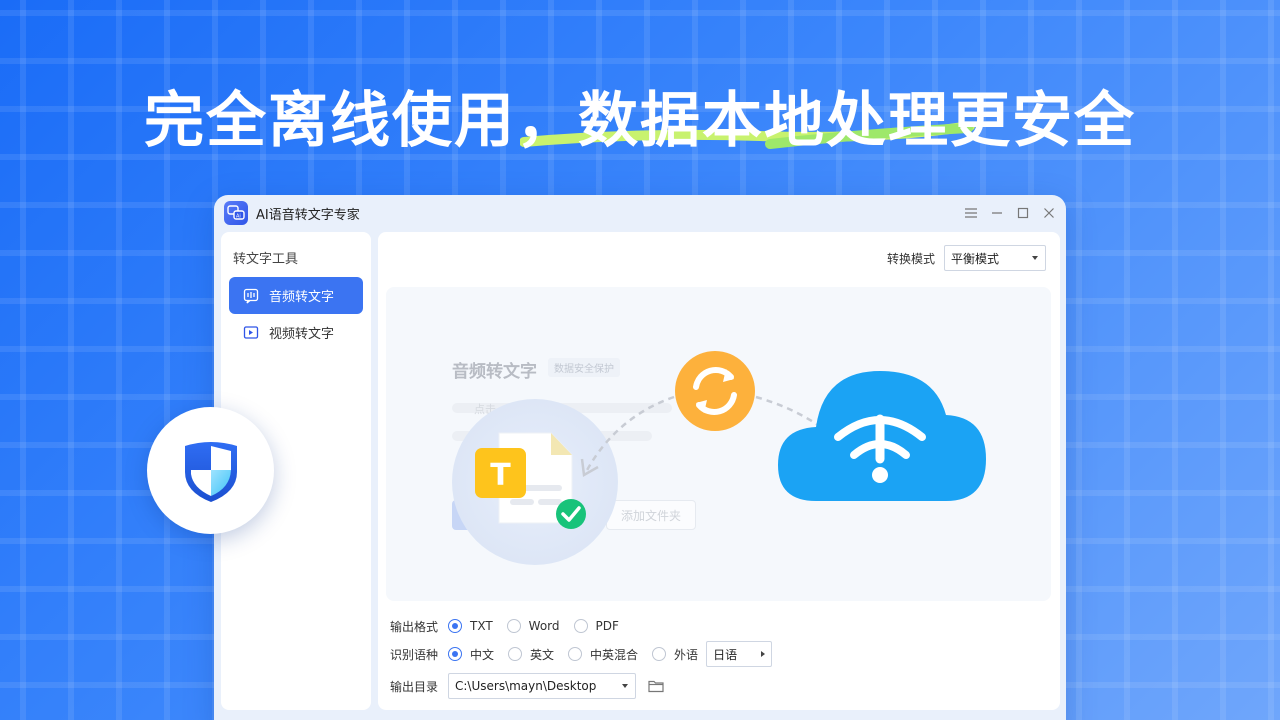 The image size is (1280, 720). I want to click on output-dir-value: C:\Users\mayn\Desktop, so click(526, 686).